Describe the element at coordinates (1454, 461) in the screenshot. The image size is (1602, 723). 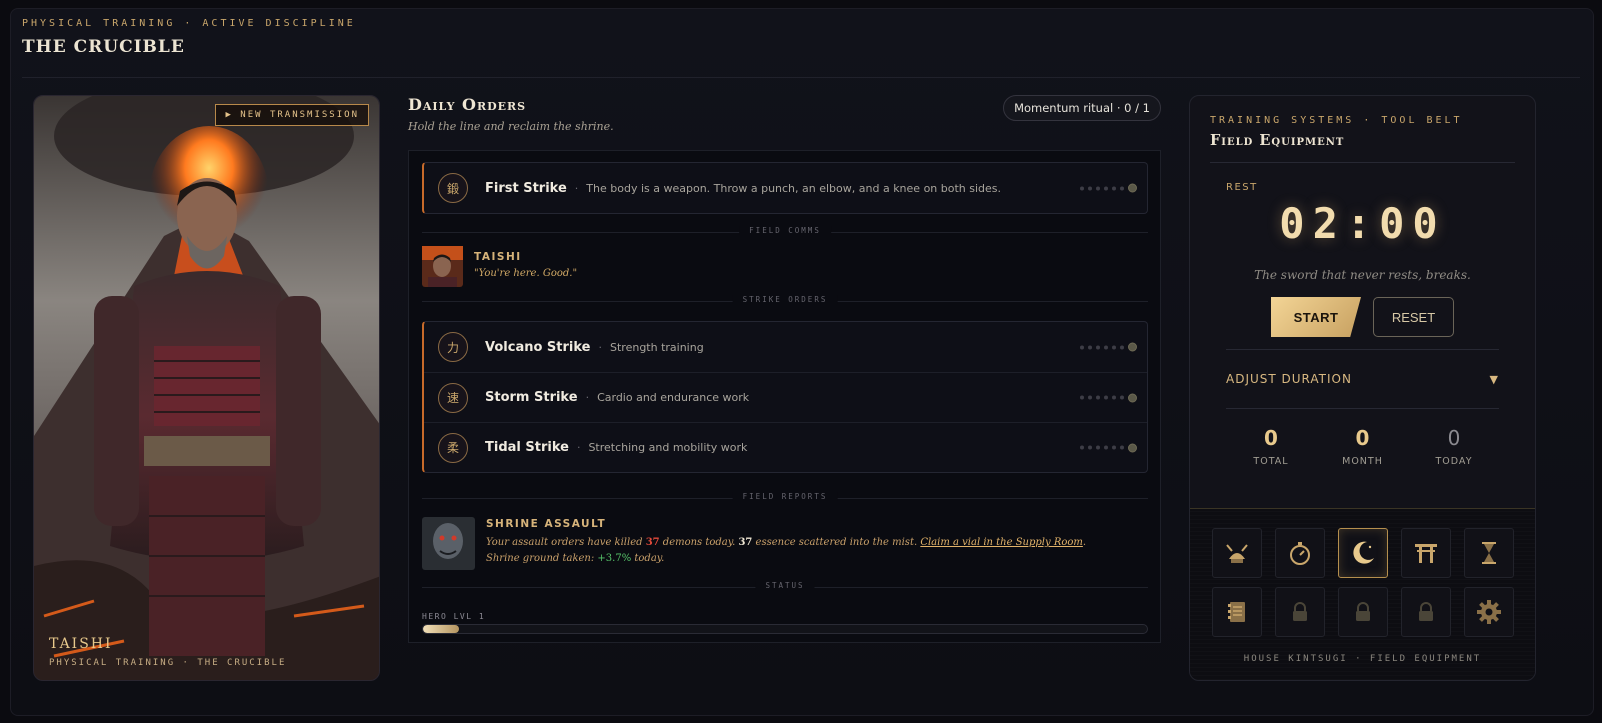
I see `stat-label: TODAY` at that location.